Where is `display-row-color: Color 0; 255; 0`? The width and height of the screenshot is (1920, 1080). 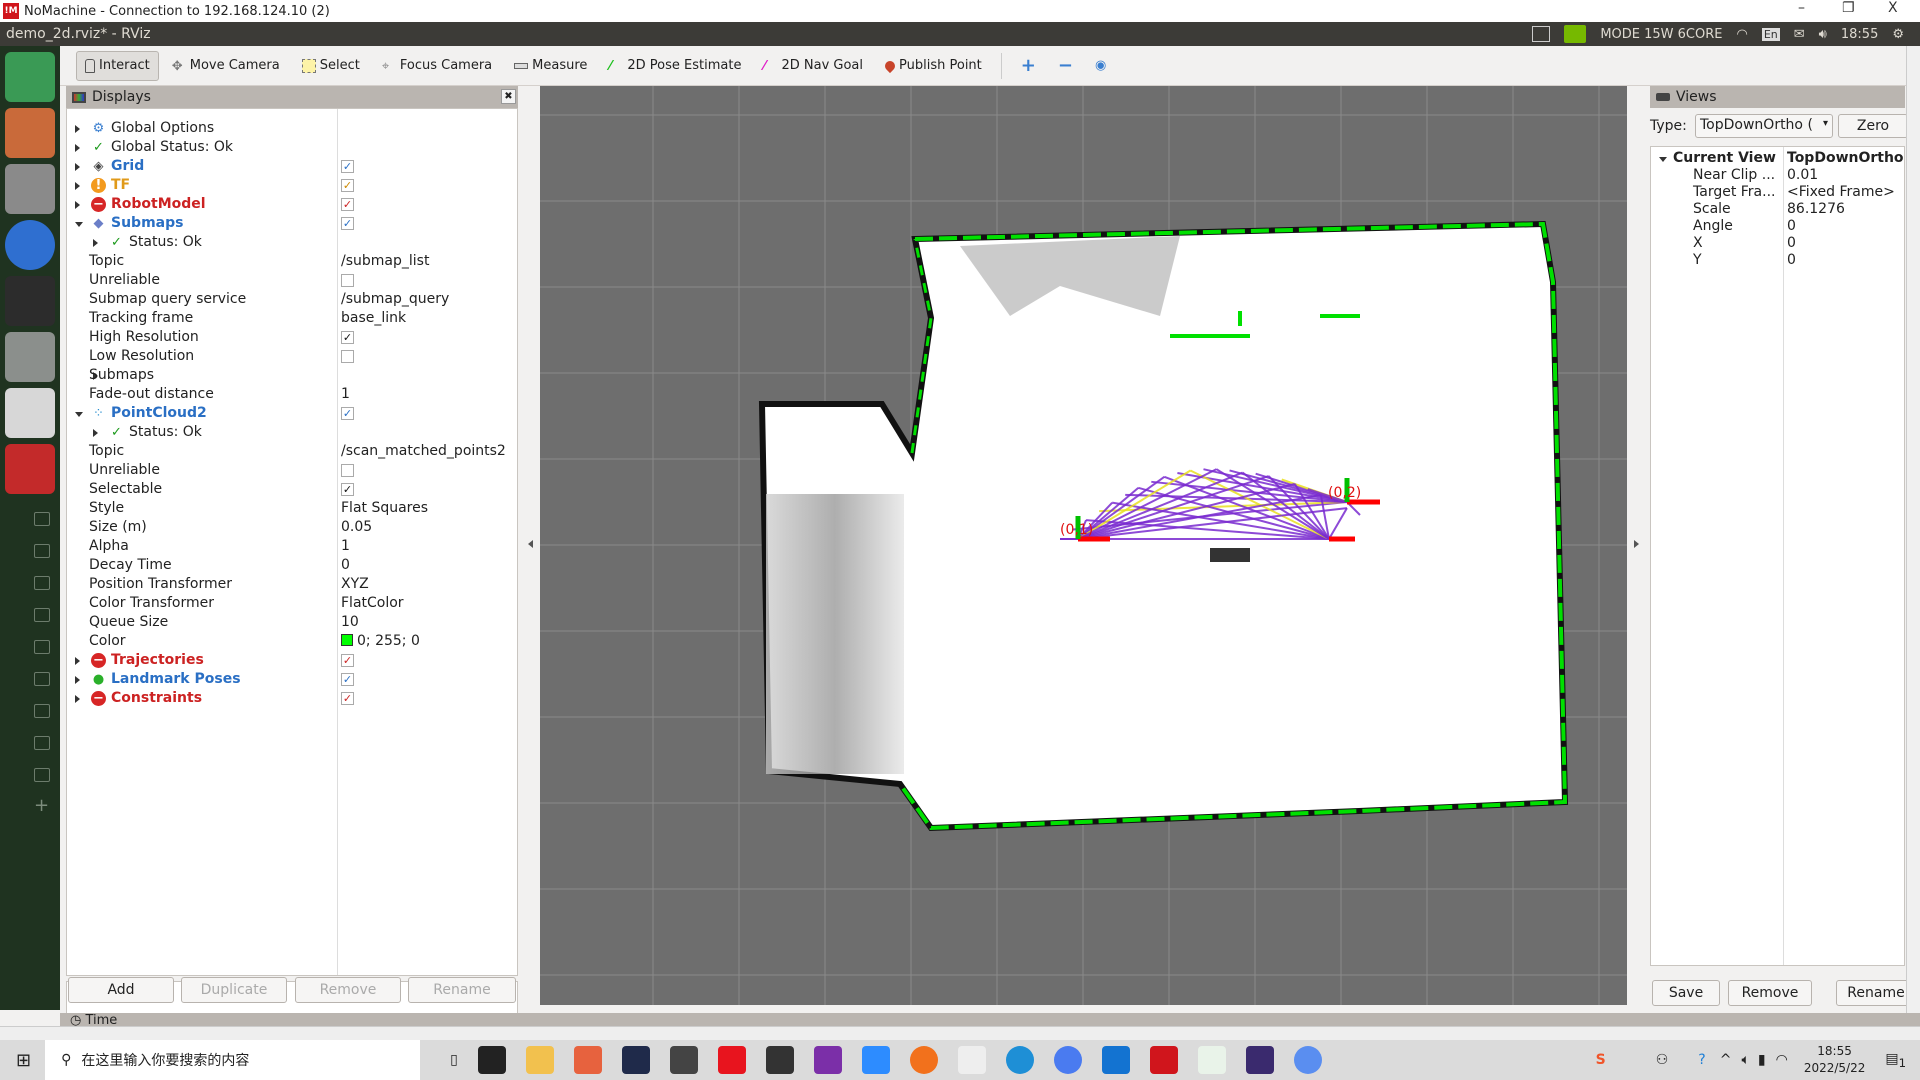 display-row-color: Color 0; 255; 0 is located at coordinates (292, 641).